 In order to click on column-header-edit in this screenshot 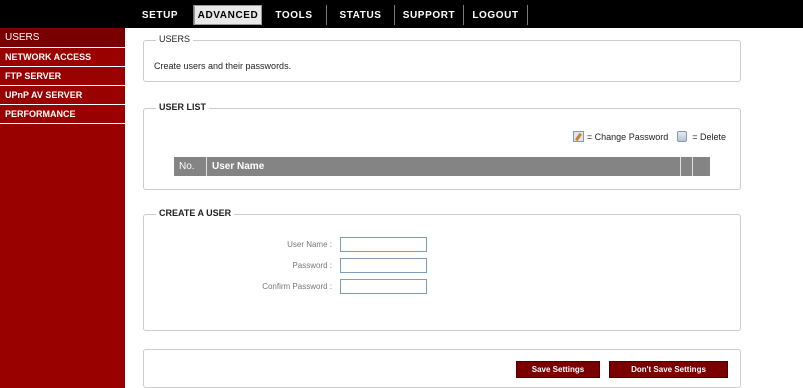, I will do `click(687, 166)`.